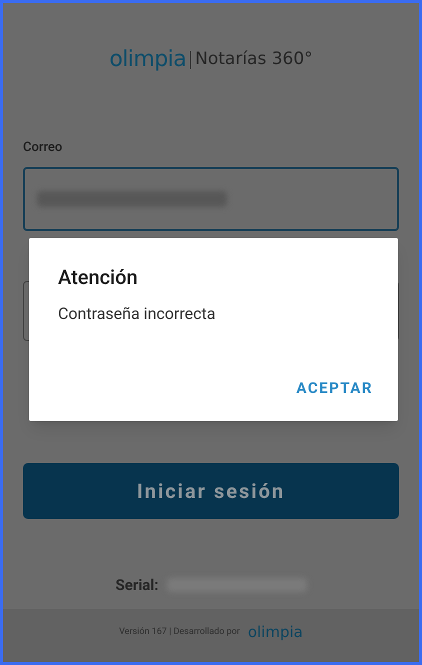 Image resolution: width=422 pixels, height=665 pixels. Describe the element at coordinates (334, 387) in the screenshot. I see `accept-button: ACEPTAR` at that location.